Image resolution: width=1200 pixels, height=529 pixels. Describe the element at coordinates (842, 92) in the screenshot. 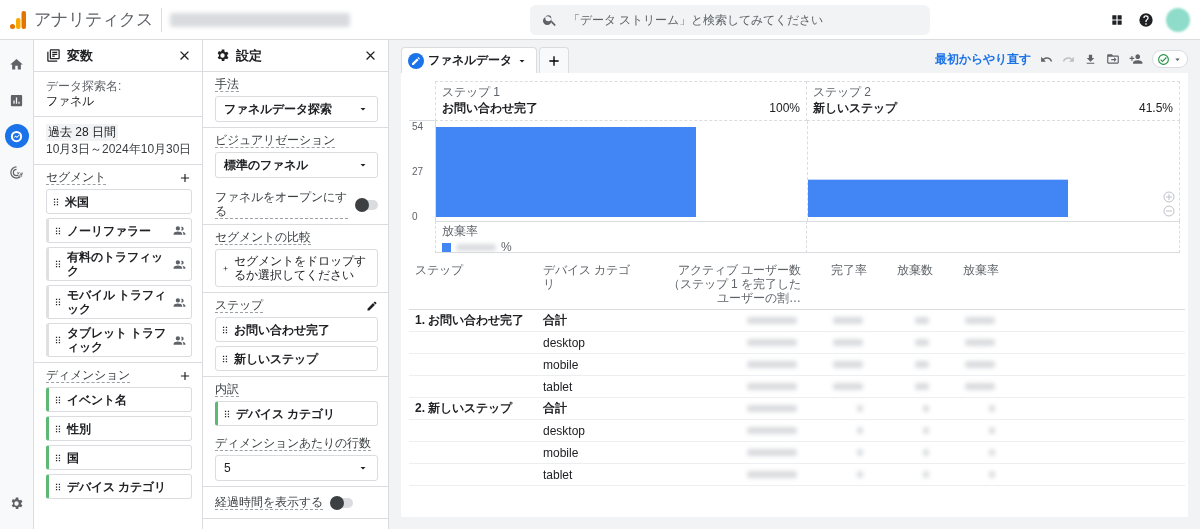

I see `step-label: ステップ 2` at that location.